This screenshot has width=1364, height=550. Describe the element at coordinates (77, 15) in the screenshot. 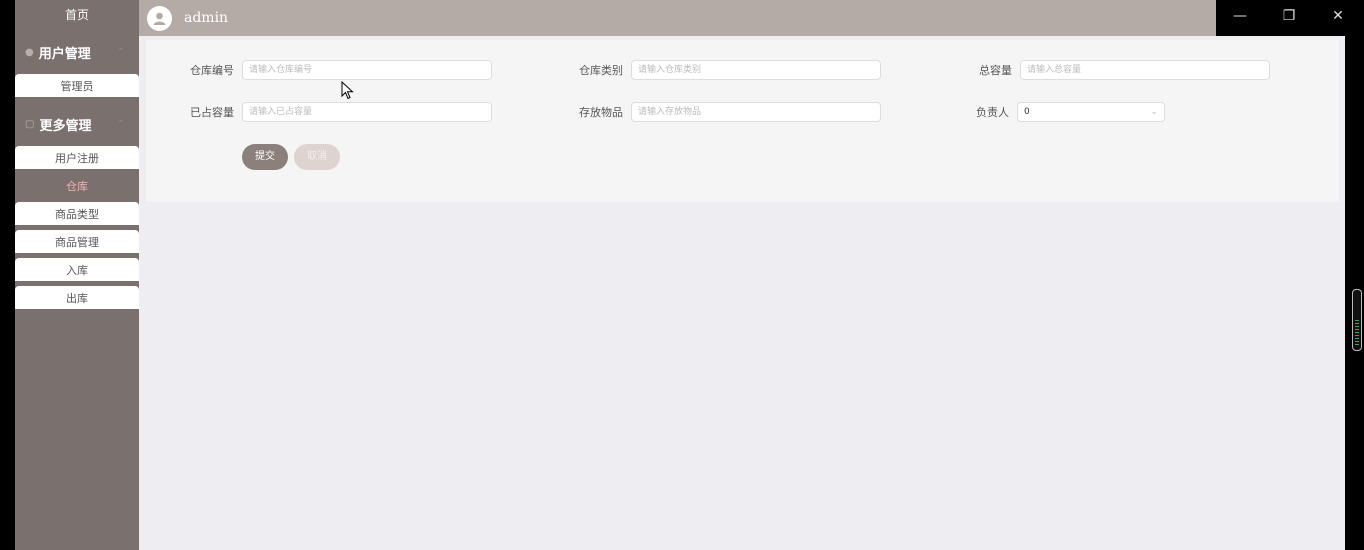

I see `sidebar-item-home: 首页` at that location.